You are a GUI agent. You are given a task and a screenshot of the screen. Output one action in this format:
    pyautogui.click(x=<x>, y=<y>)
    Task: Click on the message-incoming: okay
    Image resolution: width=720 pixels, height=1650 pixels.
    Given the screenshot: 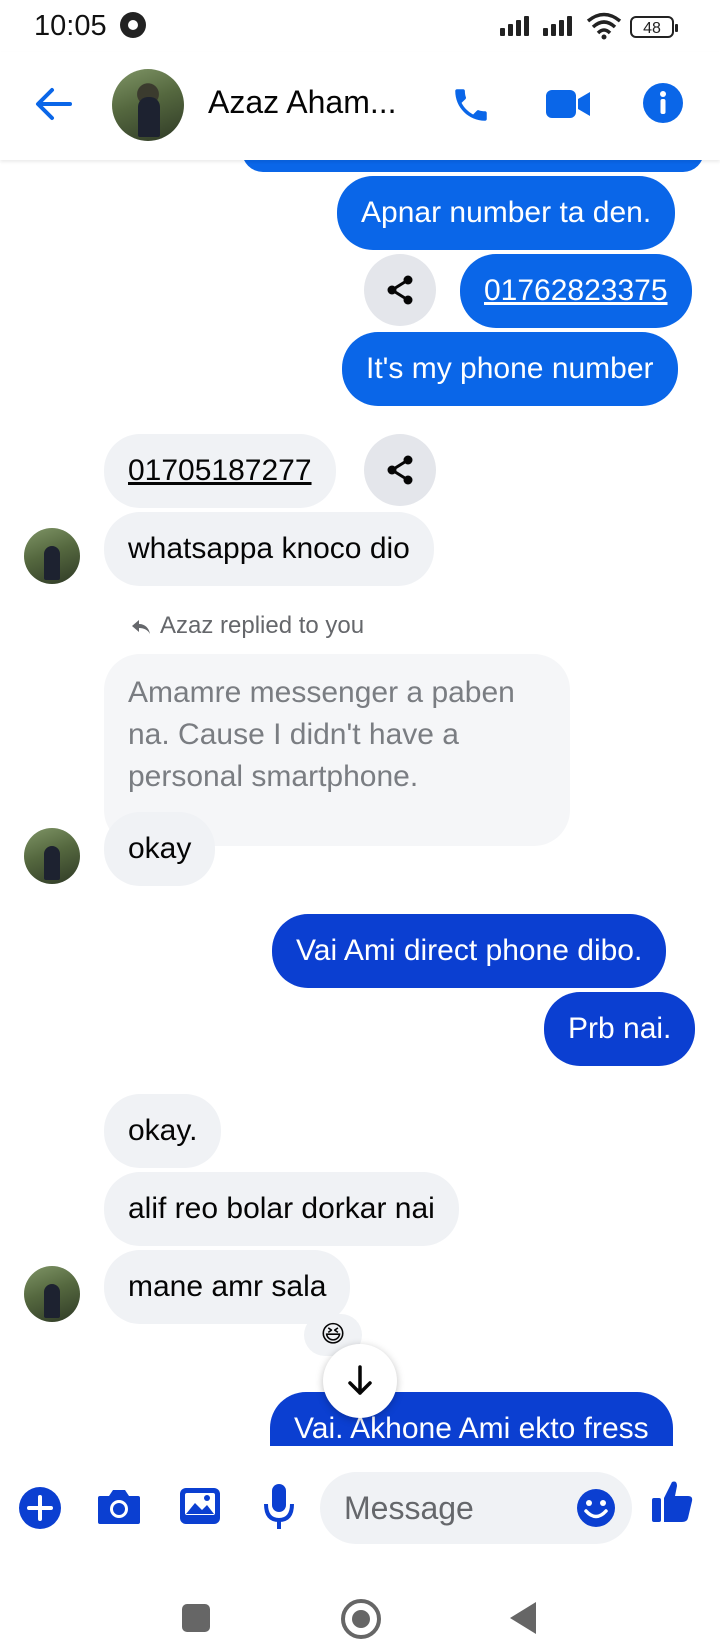 What is the action you would take?
    pyautogui.click(x=160, y=849)
    